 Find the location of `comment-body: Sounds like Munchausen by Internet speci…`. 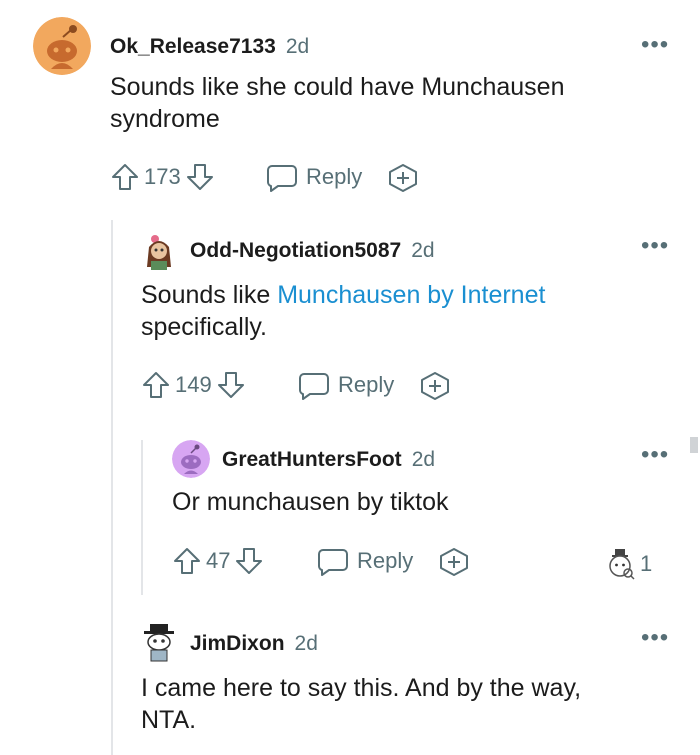

comment-body: Sounds like Munchausen by Internet speci… is located at coordinates (391, 311).